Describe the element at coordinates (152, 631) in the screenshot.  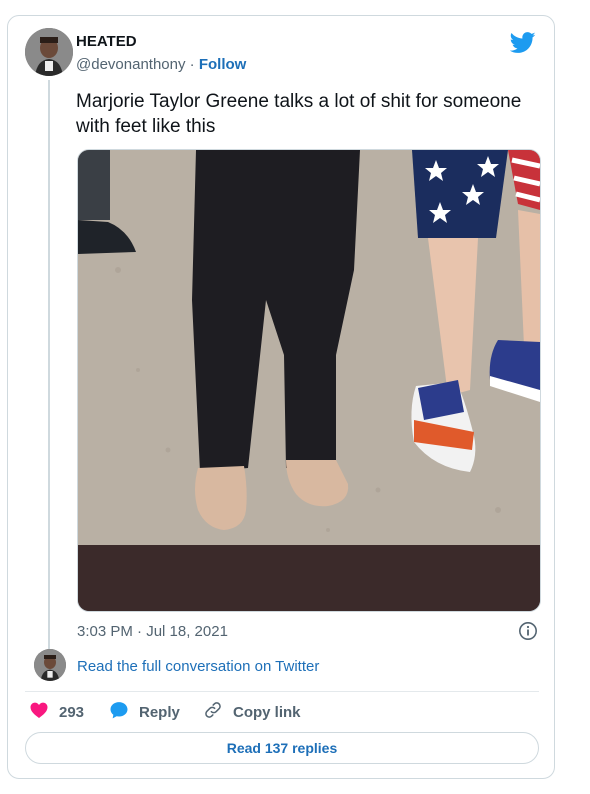
I see `tweet-timestamp: 3:03 PM · Jul 18, 2021` at that location.